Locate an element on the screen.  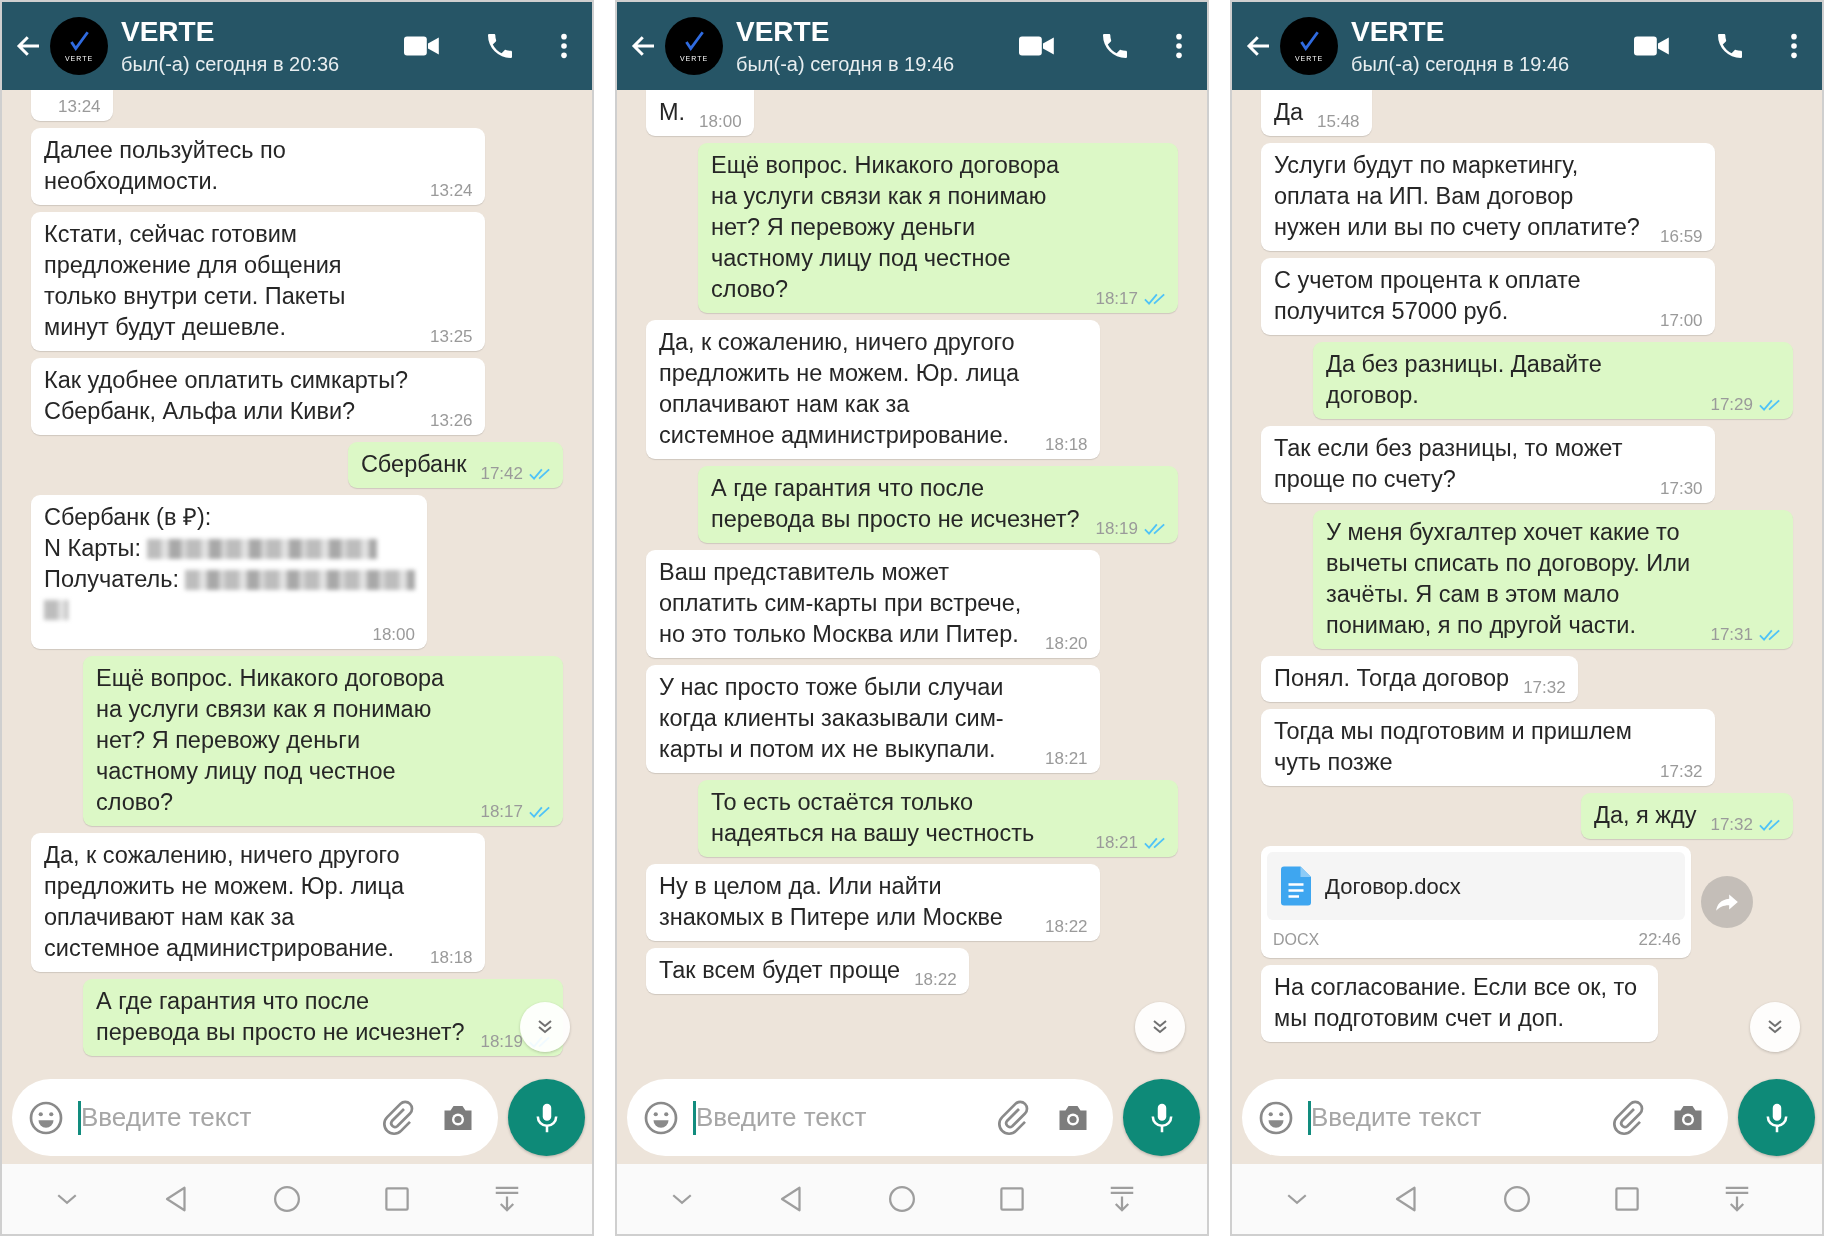
message-time: 22:46 is located at coordinates (1659, 940).